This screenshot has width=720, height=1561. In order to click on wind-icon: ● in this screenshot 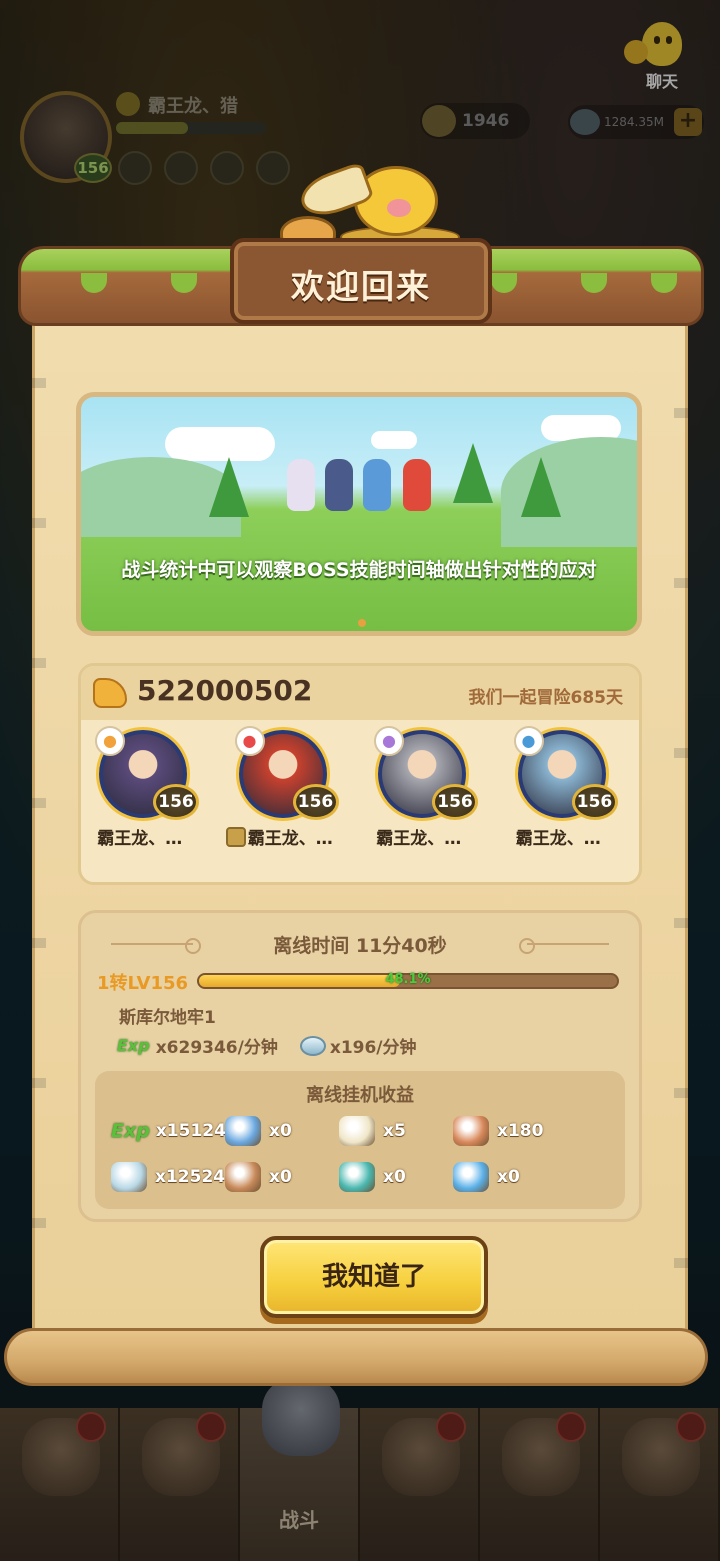, I will do `click(528, 741)`.